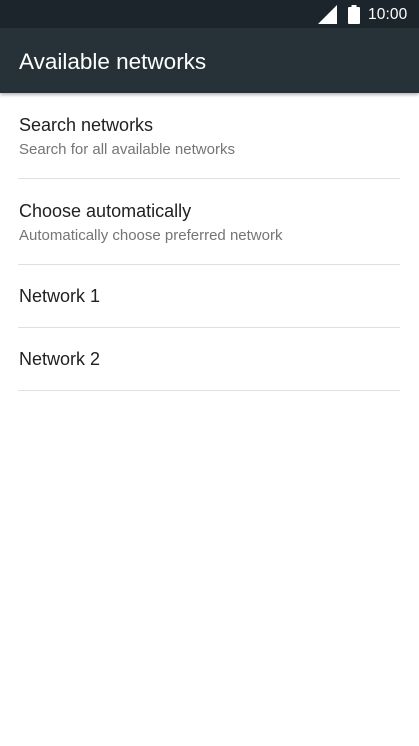 The image size is (419, 746). What do you see at coordinates (113, 61) in the screenshot?
I see `page-title: Available networks` at bounding box center [113, 61].